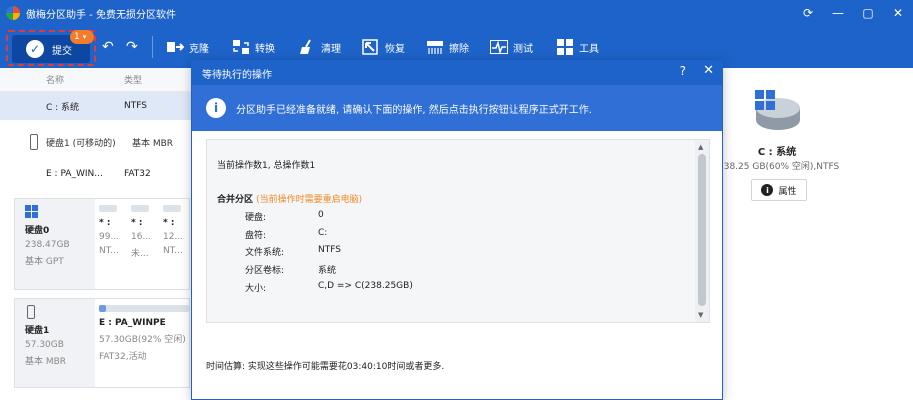 The image size is (913, 400). I want to click on disk-name: 硬盘0, so click(37, 231).